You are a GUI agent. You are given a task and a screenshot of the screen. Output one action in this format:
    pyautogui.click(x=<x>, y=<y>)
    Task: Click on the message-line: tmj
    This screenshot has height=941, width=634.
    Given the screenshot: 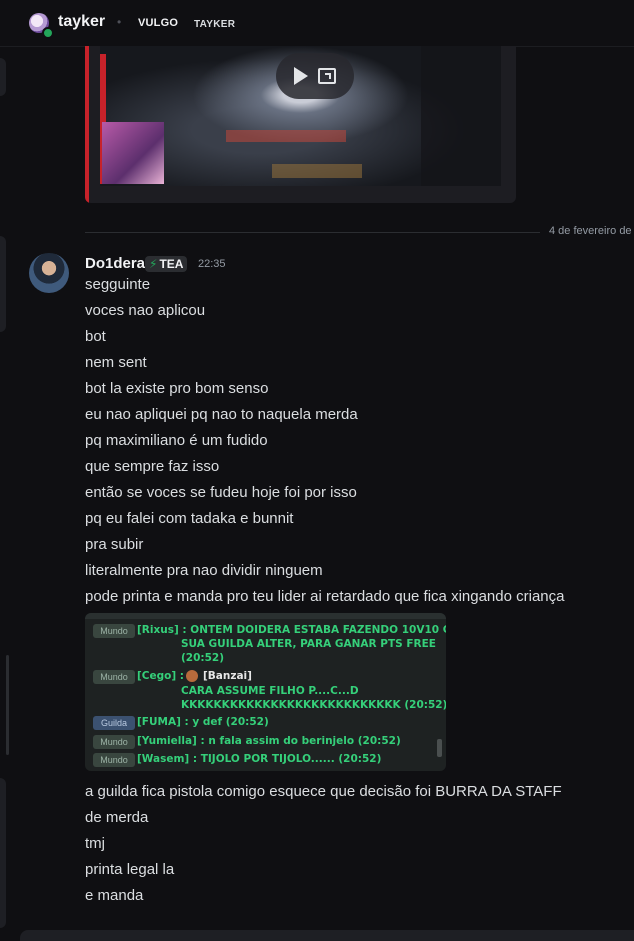 What is the action you would take?
    pyautogui.click(x=95, y=843)
    